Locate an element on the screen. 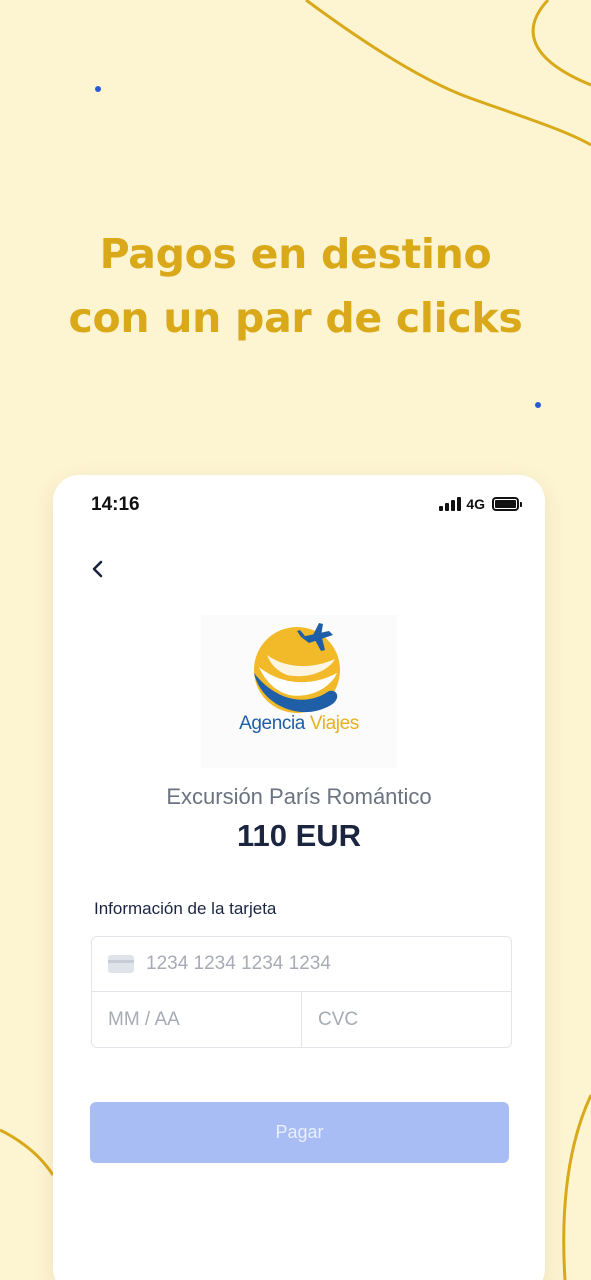 This screenshot has width=591, height=1280. signal-bars-icon is located at coordinates (450, 504).